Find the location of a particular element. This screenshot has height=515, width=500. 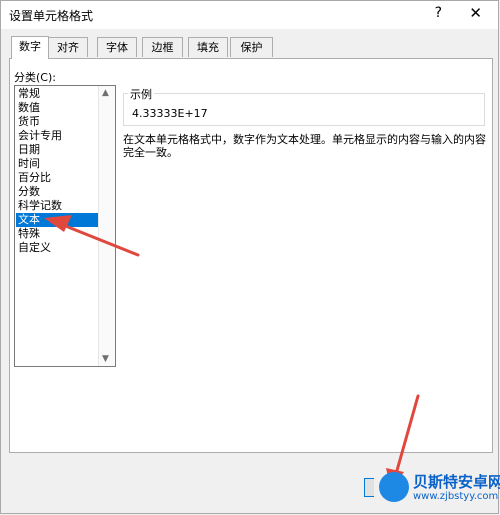

category-item-number: 数值 is located at coordinates (57, 108).